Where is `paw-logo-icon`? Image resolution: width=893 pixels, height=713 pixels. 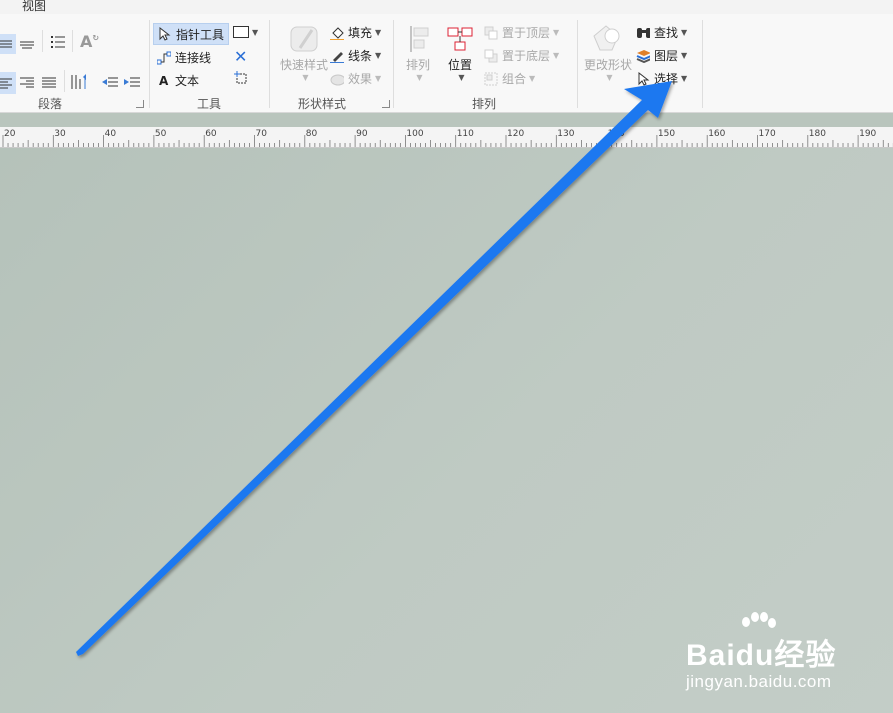
paw-logo-icon is located at coordinates (759, 620).